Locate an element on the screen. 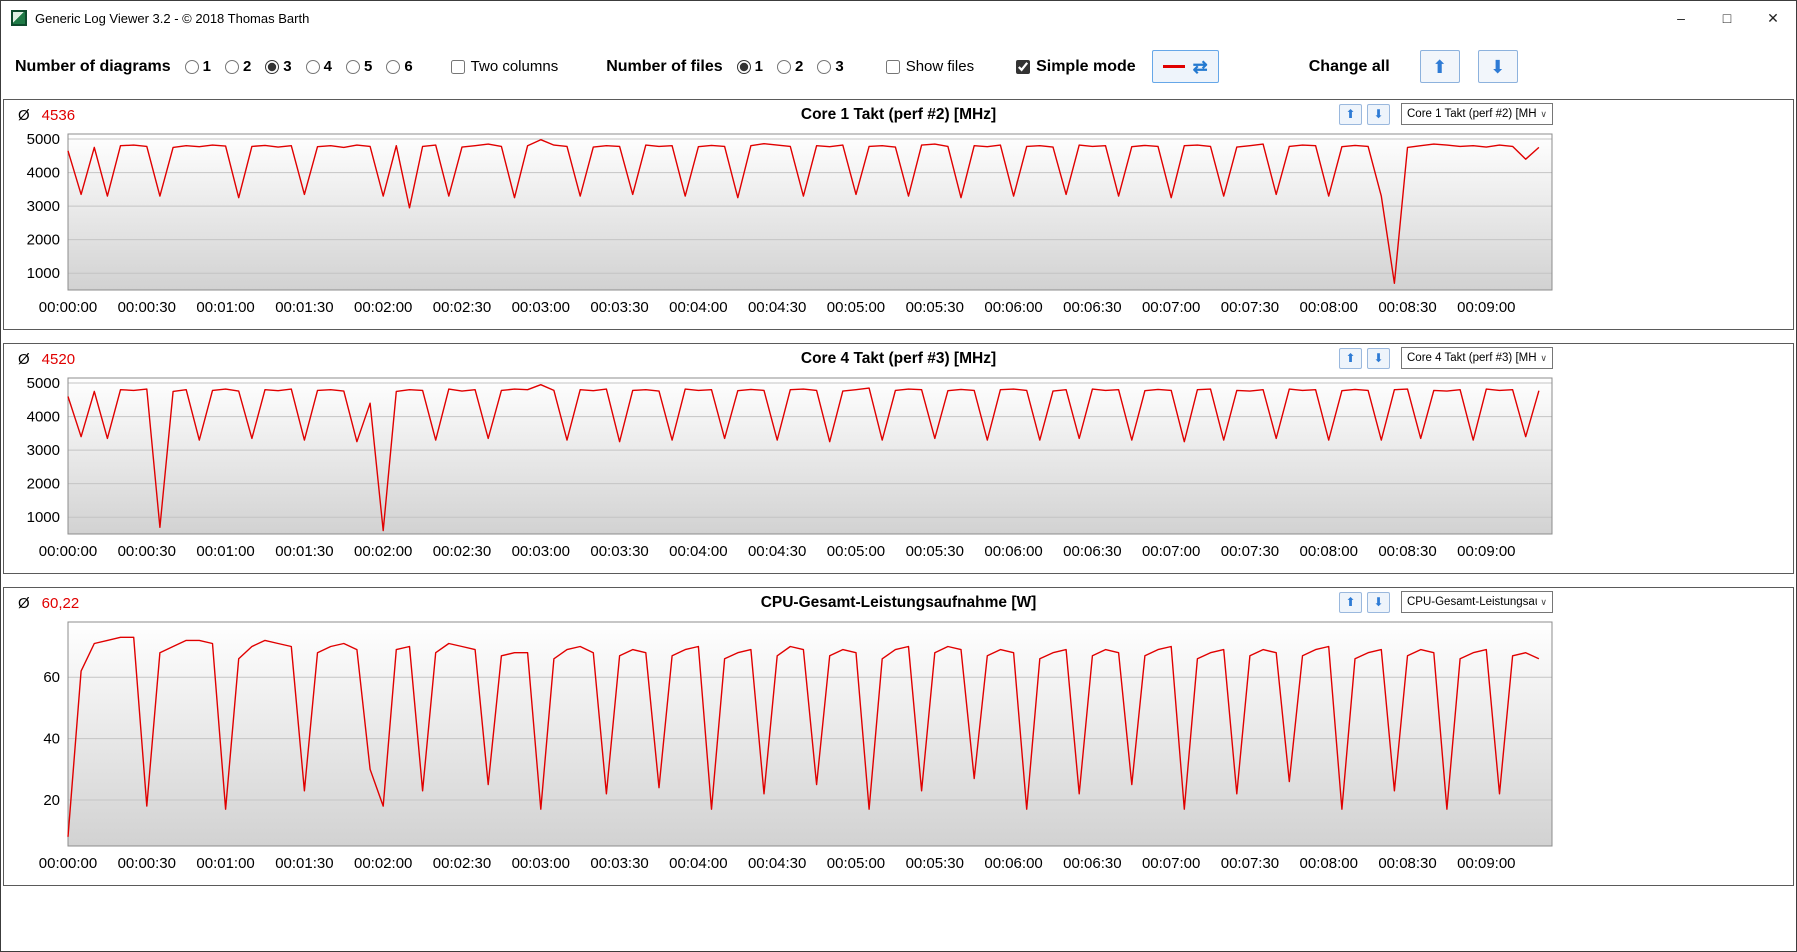  files-option-3: 3 is located at coordinates (830, 66).